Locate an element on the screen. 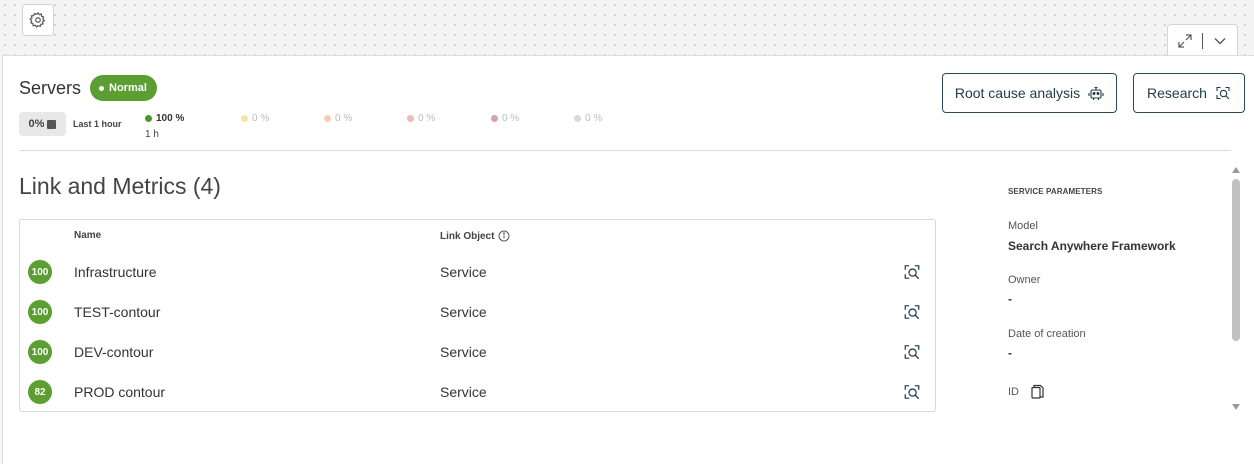 This screenshot has width=1254, height=464. service-parameters-heading: SERVICE PARAMETERS is located at coordinates (1055, 191).